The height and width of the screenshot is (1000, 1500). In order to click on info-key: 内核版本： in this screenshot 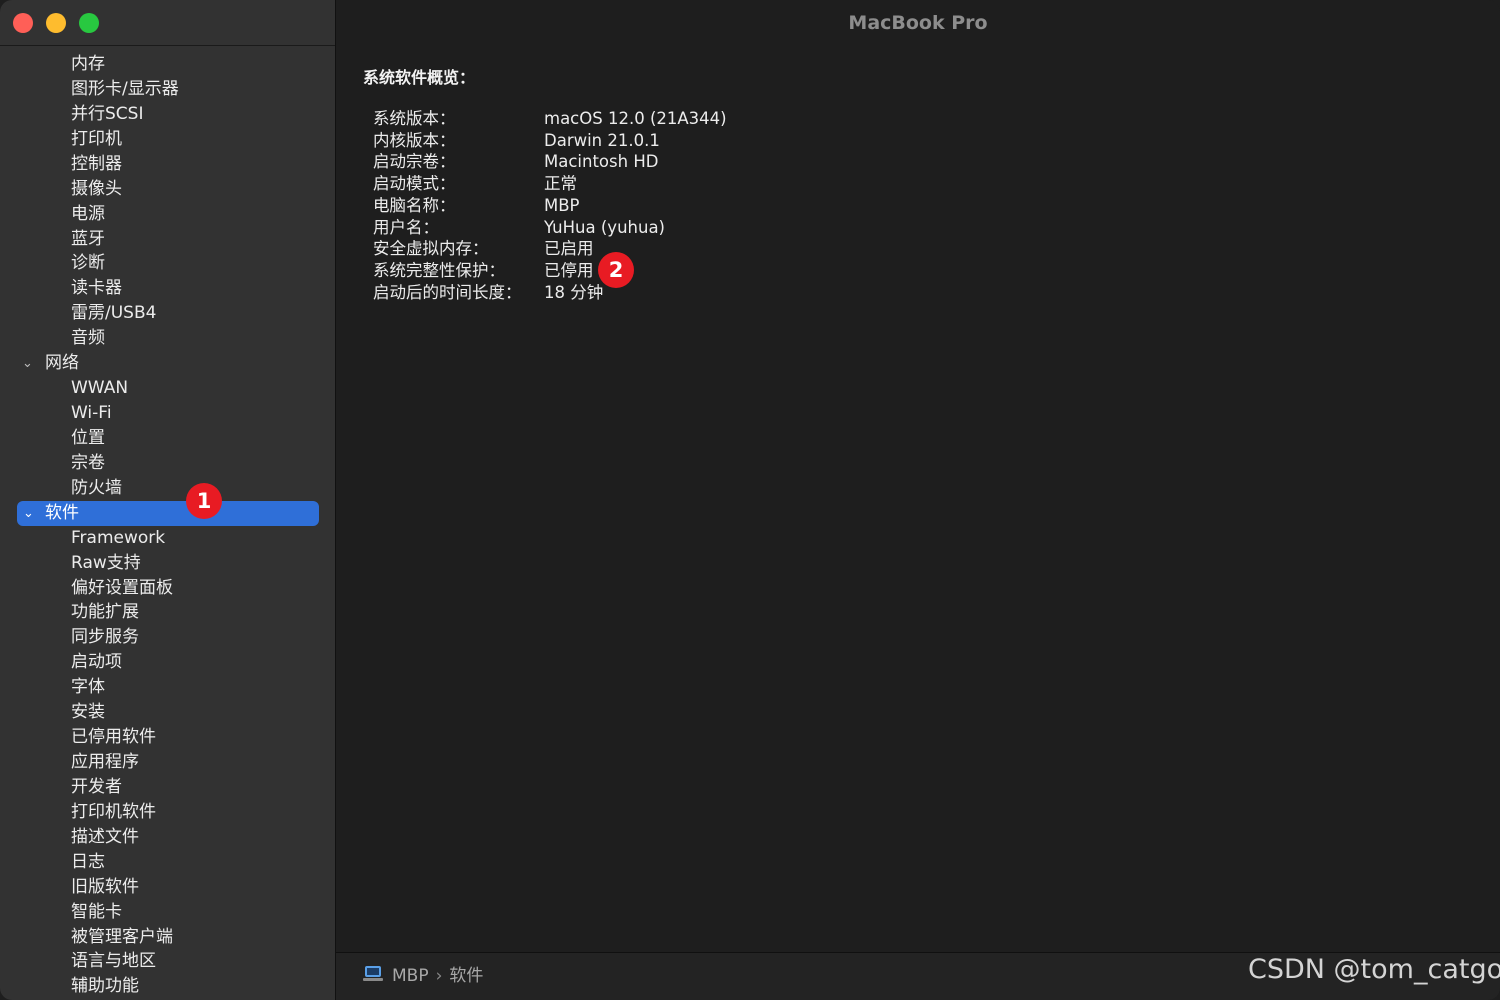, I will do `click(414, 140)`.